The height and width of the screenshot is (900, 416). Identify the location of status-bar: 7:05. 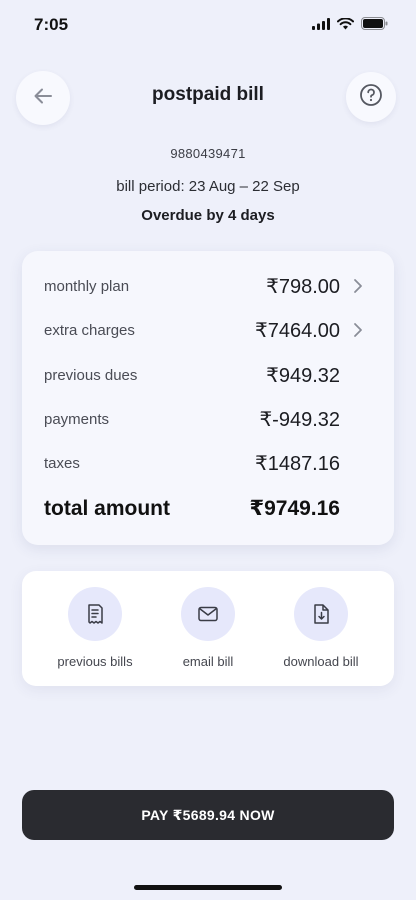
(208, 25).